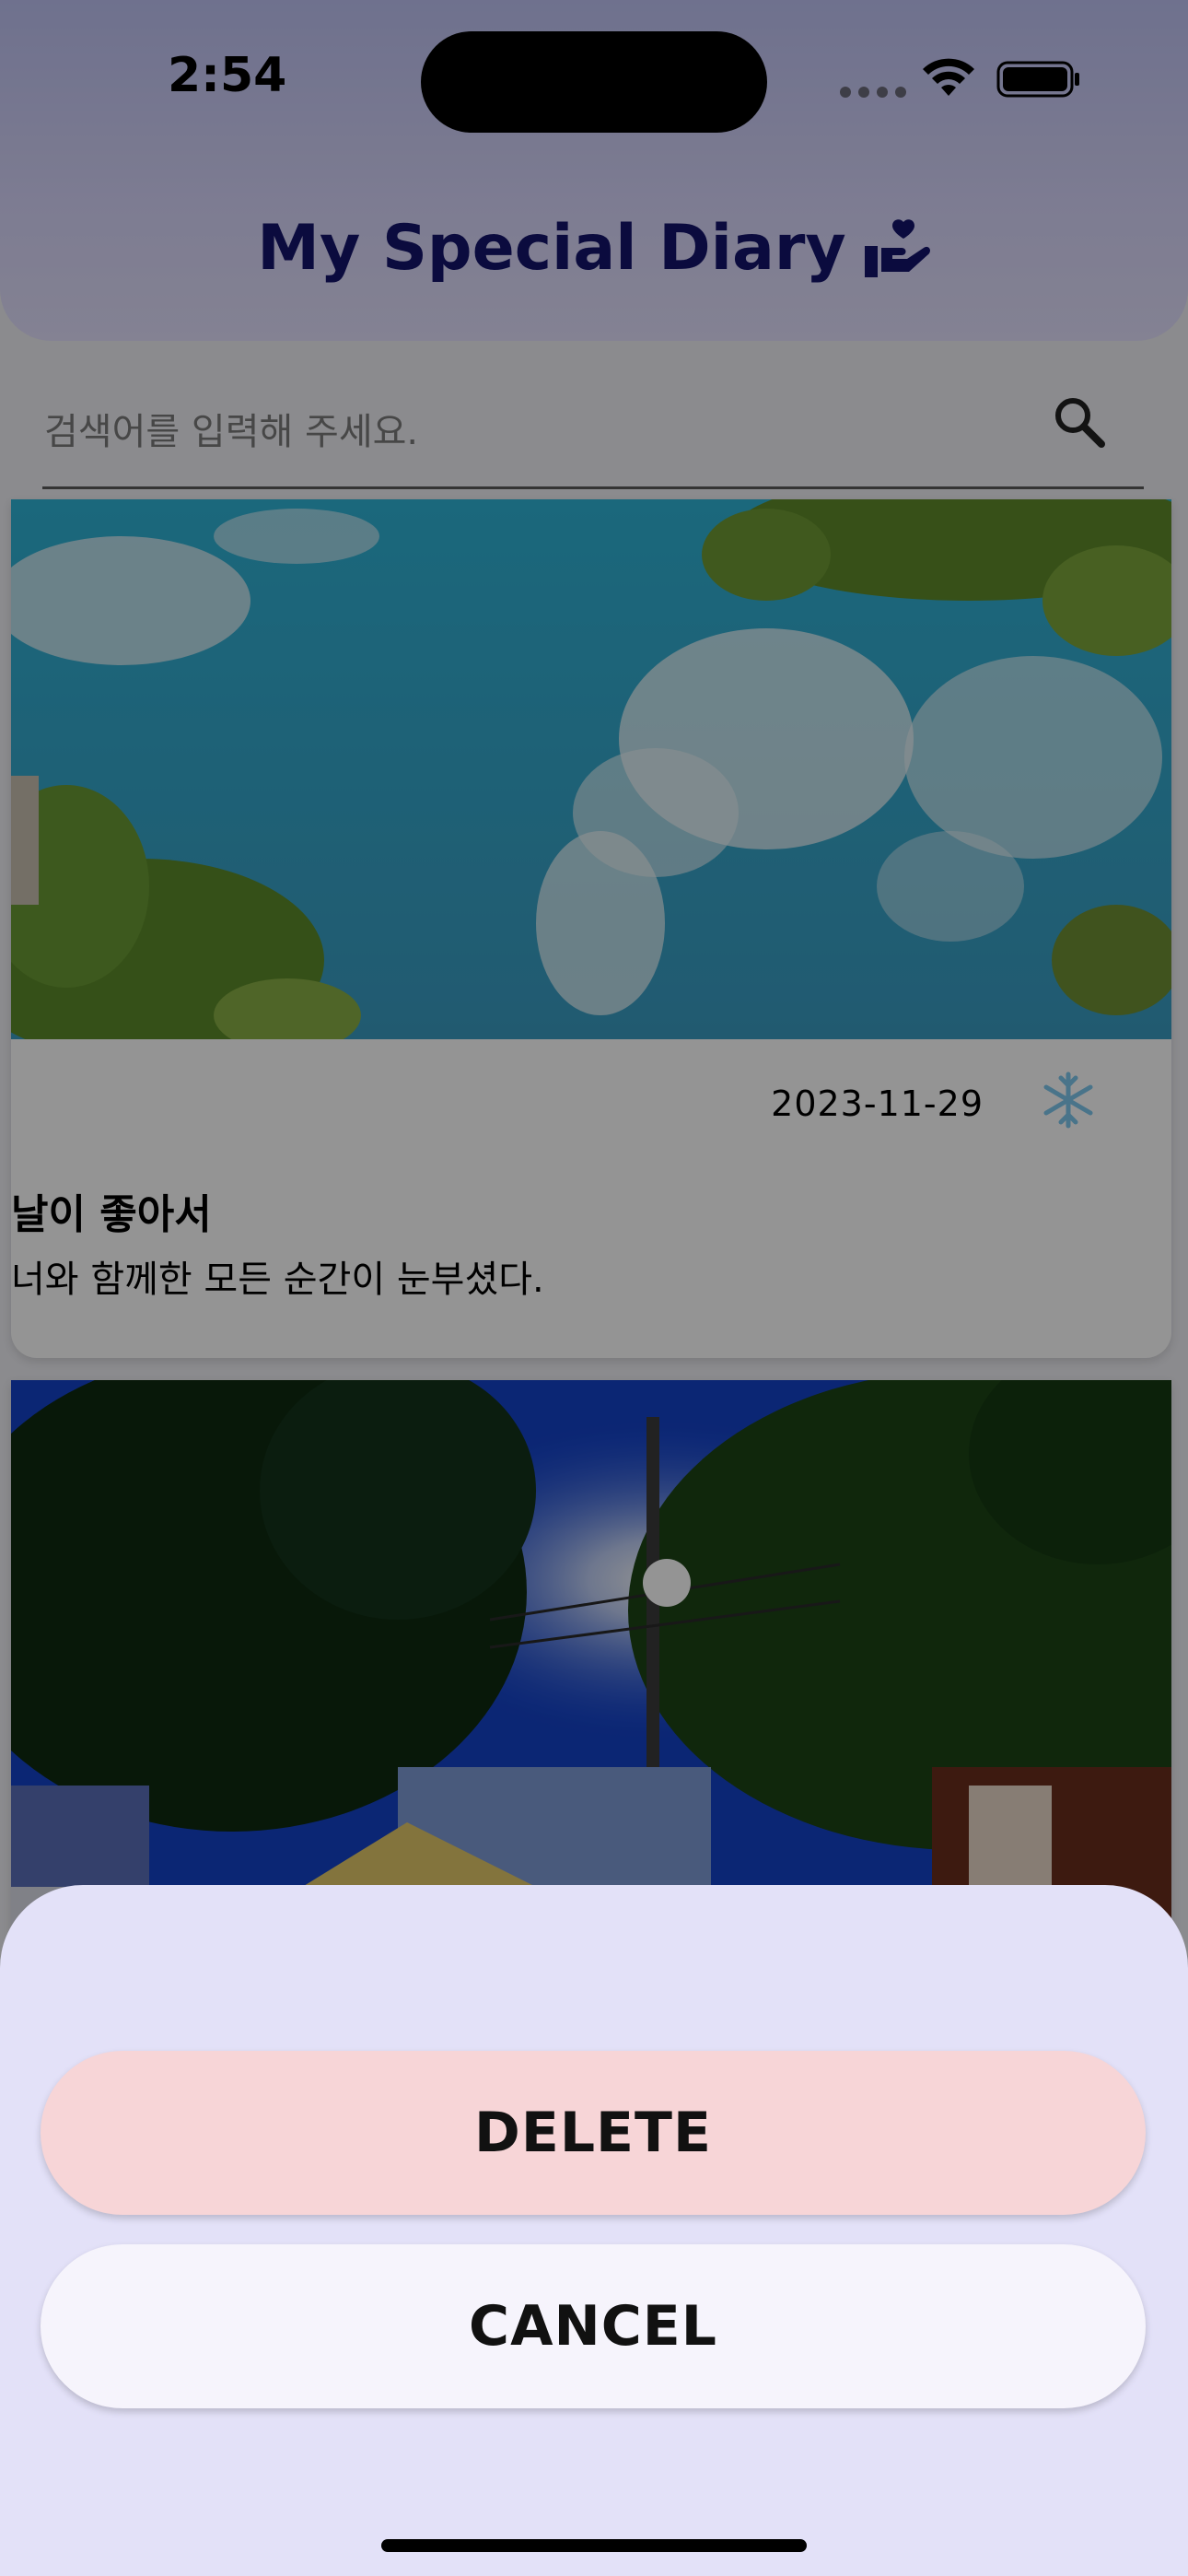 This screenshot has height=2576, width=1188. I want to click on cancel-button: CANCEL, so click(593, 2326).